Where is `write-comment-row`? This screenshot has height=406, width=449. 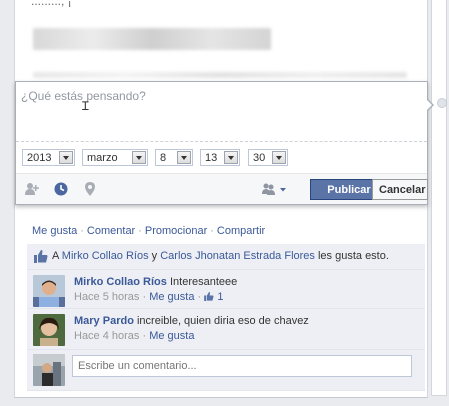 write-comment-row is located at coordinates (226, 370).